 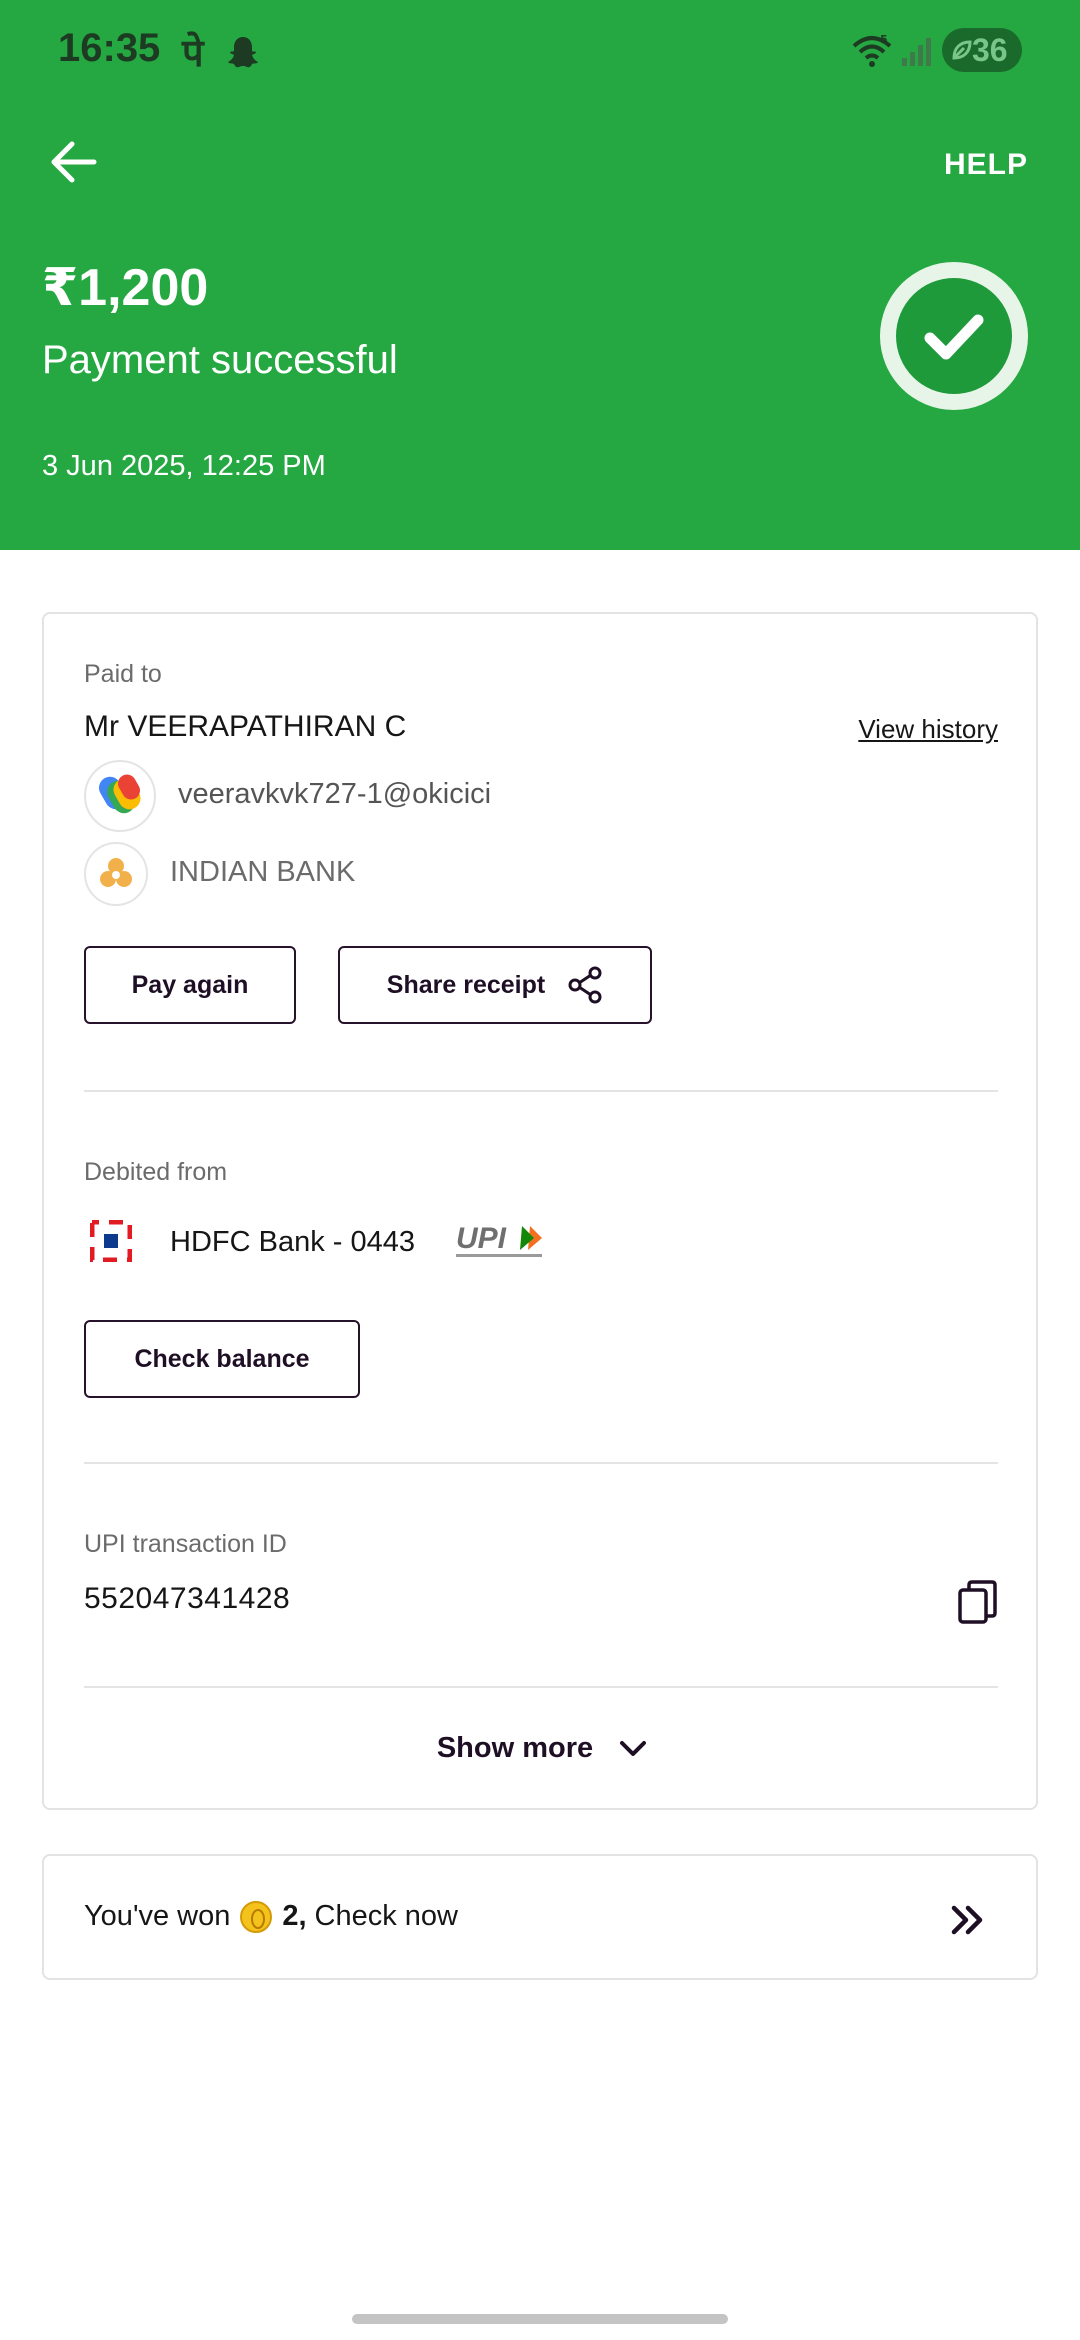 What do you see at coordinates (294, 1916) in the screenshot?
I see `reward-amount: 2,` at bounding box center [294, 1916].